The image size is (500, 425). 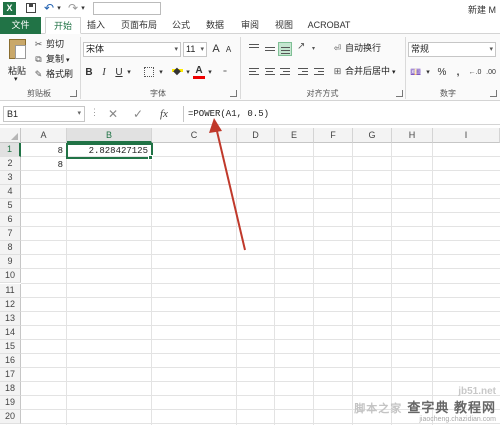 What do you see at coordinates (10, 248) in the screenshot?
I see `row-header-8: 8` at bounding box center [10, 248].